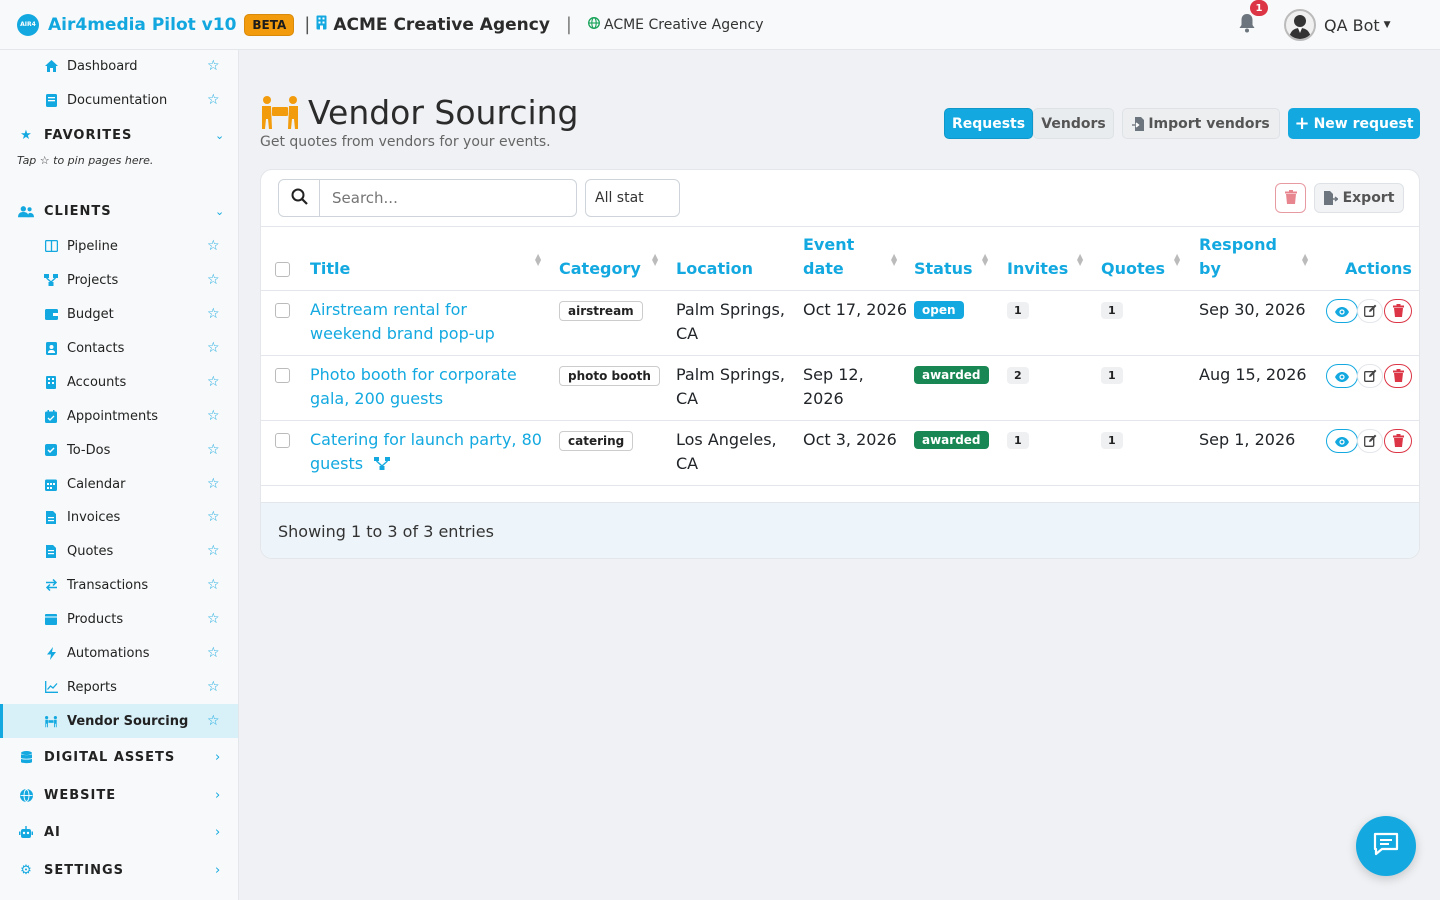  I want to click on column-header-event-date: Event date, so click(843, 257).